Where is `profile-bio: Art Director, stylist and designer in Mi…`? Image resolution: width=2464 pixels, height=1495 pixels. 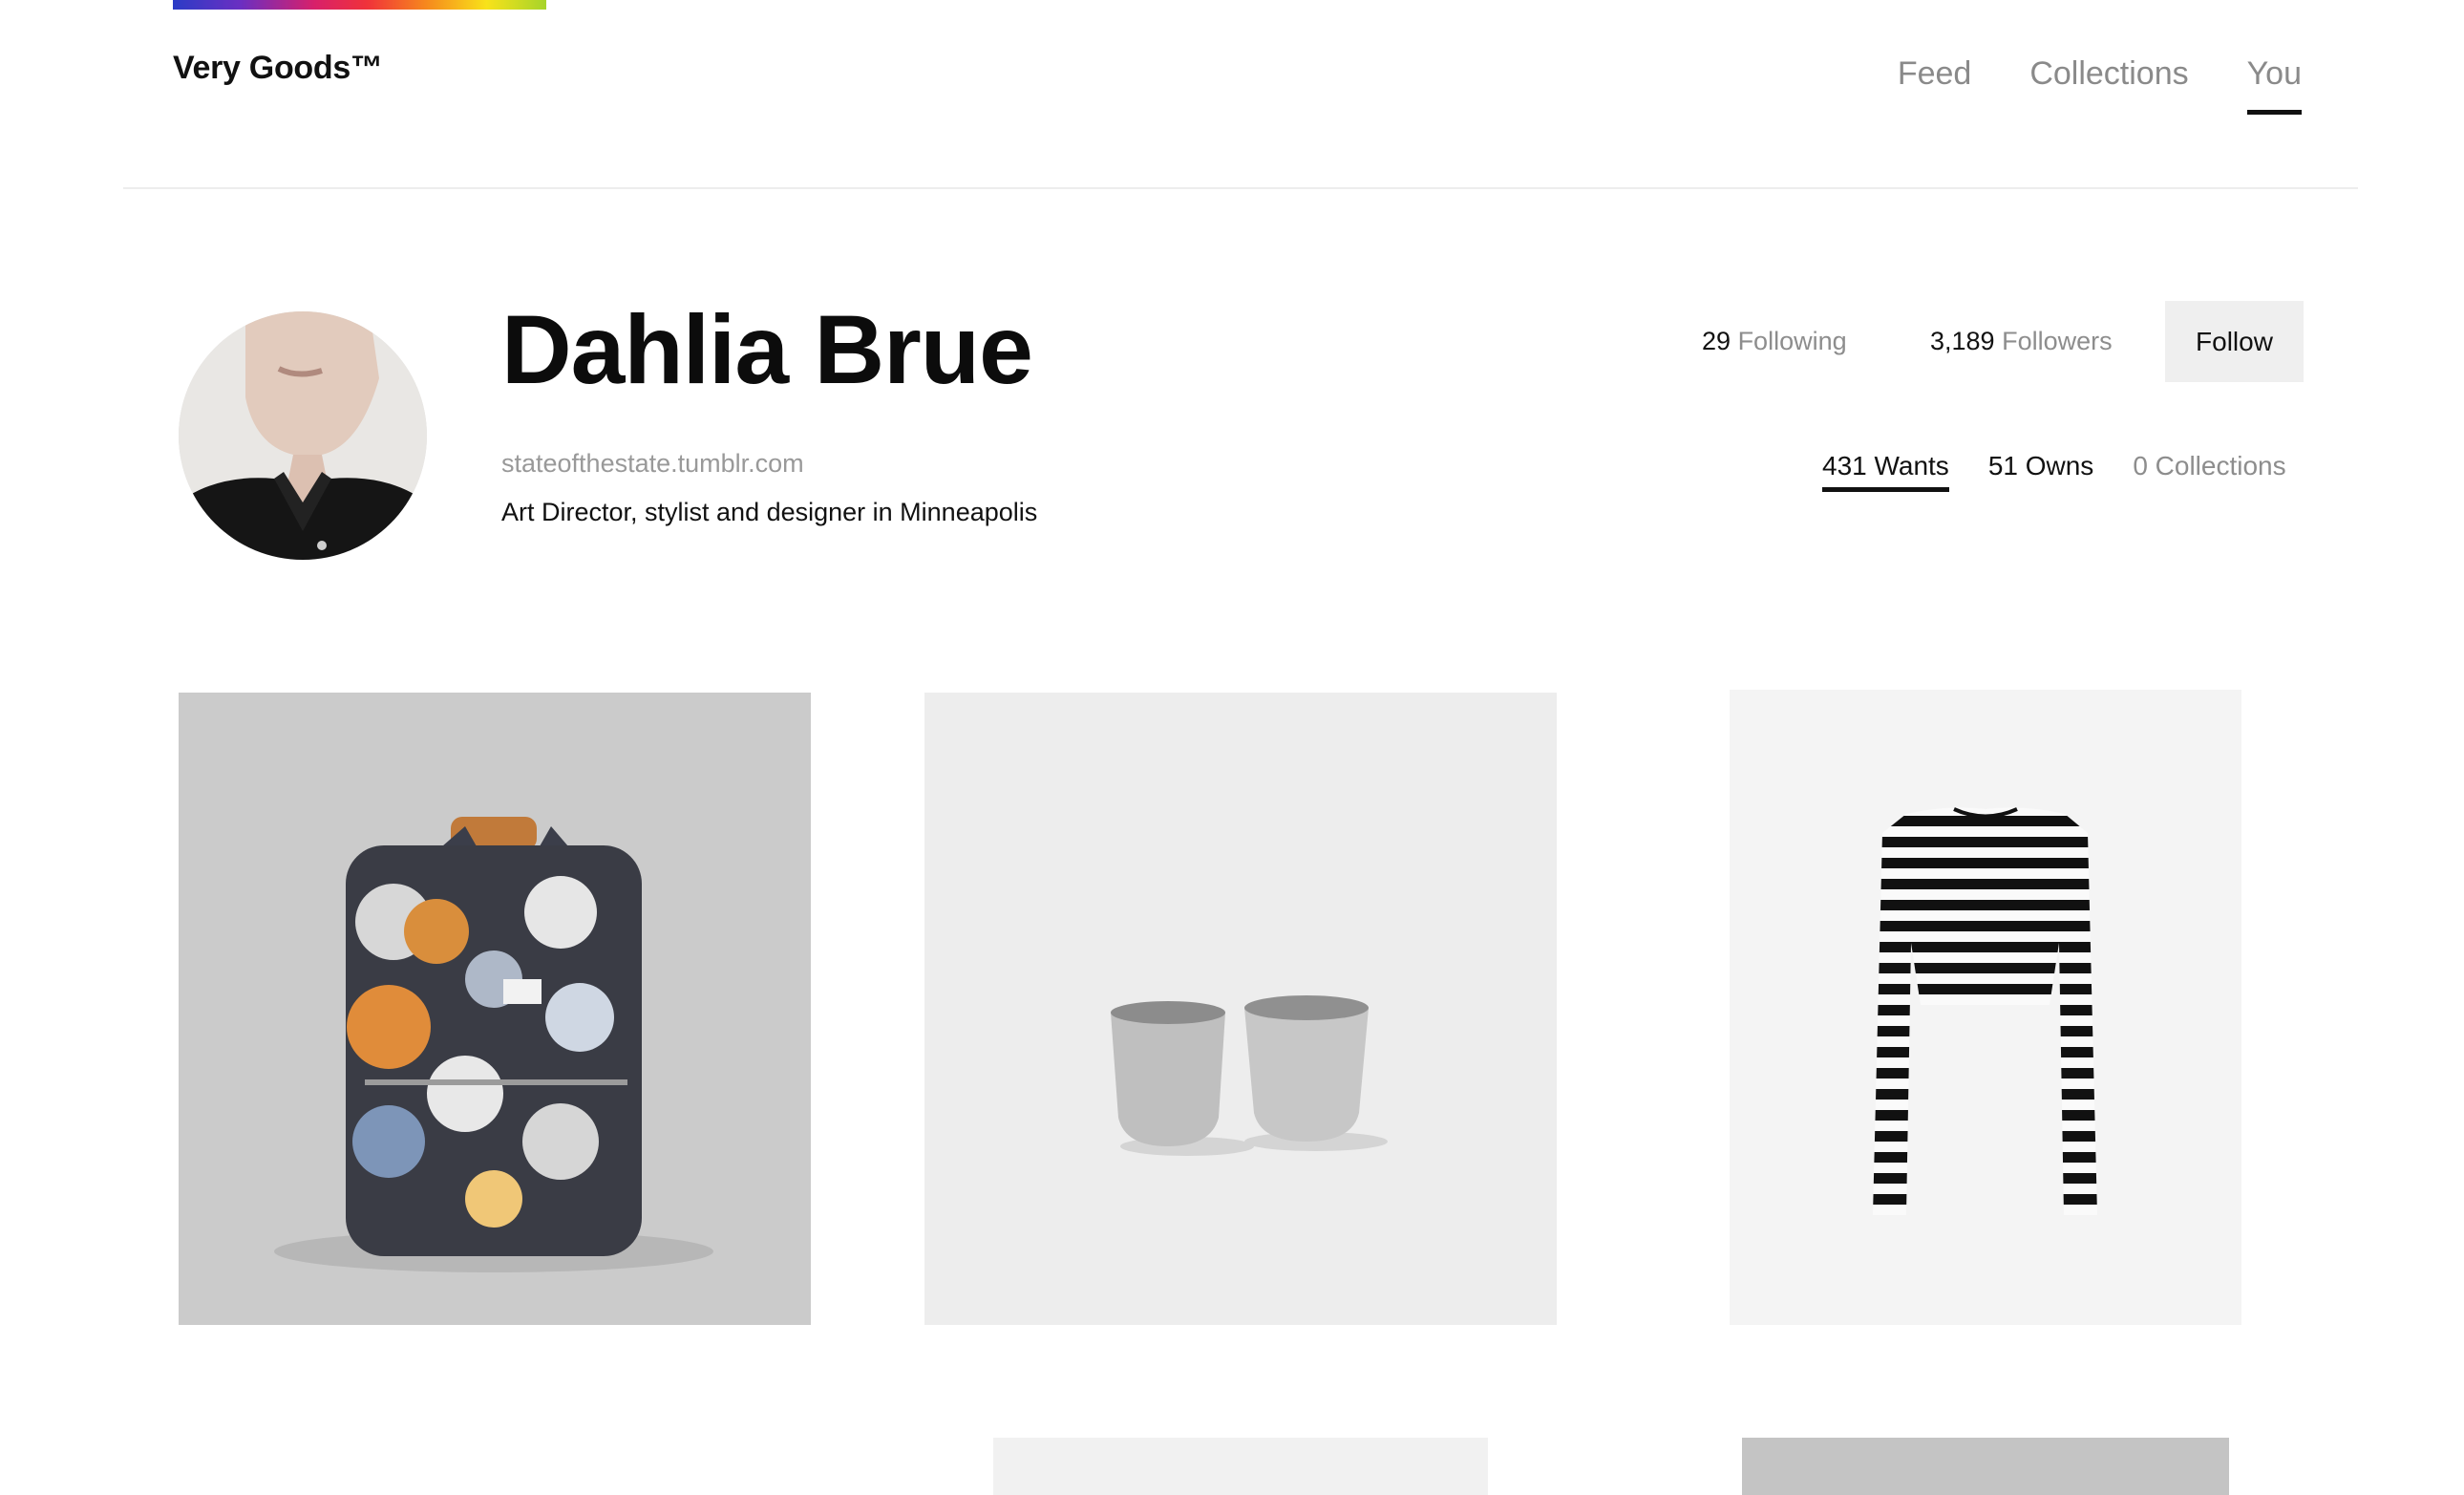 profile-bio: Art Director, stylist and designer in Mi… is located at coordinates (769, 512).